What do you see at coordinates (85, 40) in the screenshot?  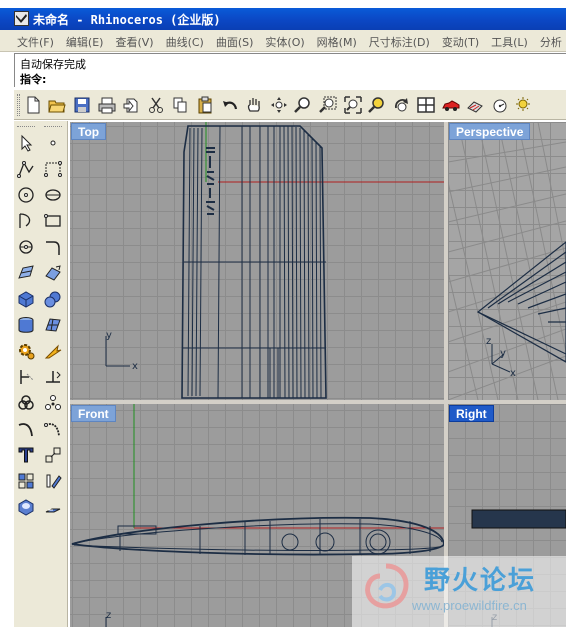 I see `menu-edit: 编辑(E)` at bounding box center [85, 40].